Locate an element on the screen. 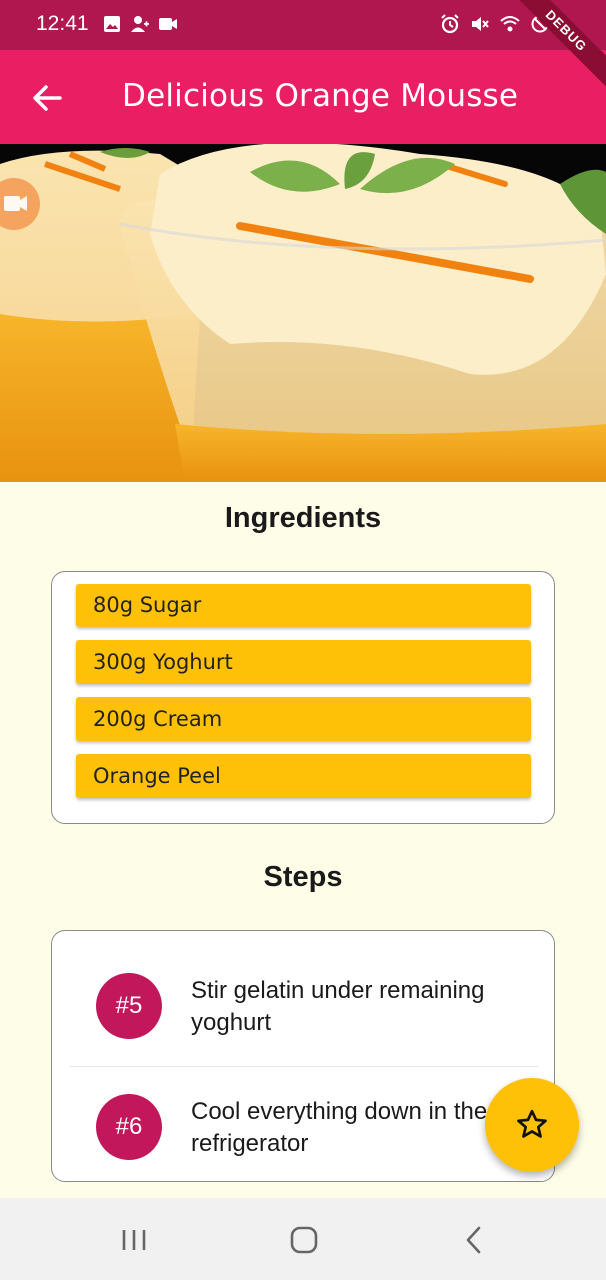 This screenshot has height=1280, width=606. alarm-icon is located at coordinates (450, 24).